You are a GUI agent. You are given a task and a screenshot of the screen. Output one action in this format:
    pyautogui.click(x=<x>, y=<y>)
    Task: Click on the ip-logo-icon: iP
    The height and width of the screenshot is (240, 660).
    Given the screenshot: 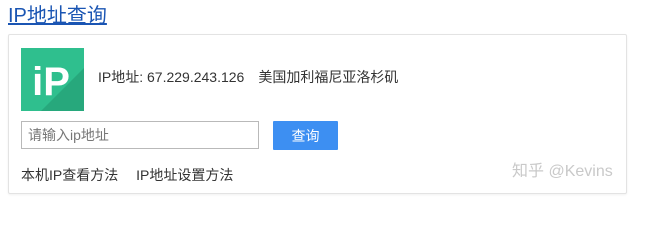 What is the action you would take?
    pyautogui.click(x=52, y=79)
    